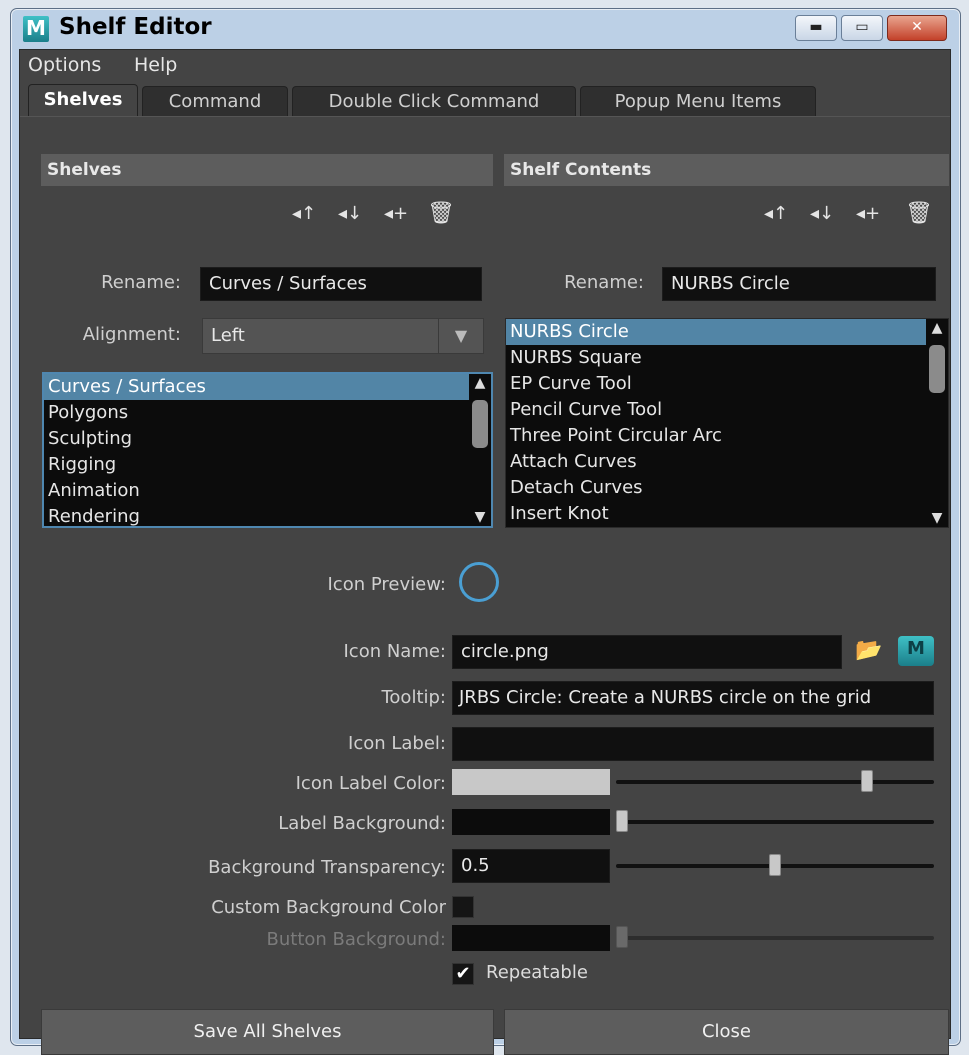 The image size is (969, 1055). I want to click on shelf-contents-header: Shelf Contents, so click(726, 170).